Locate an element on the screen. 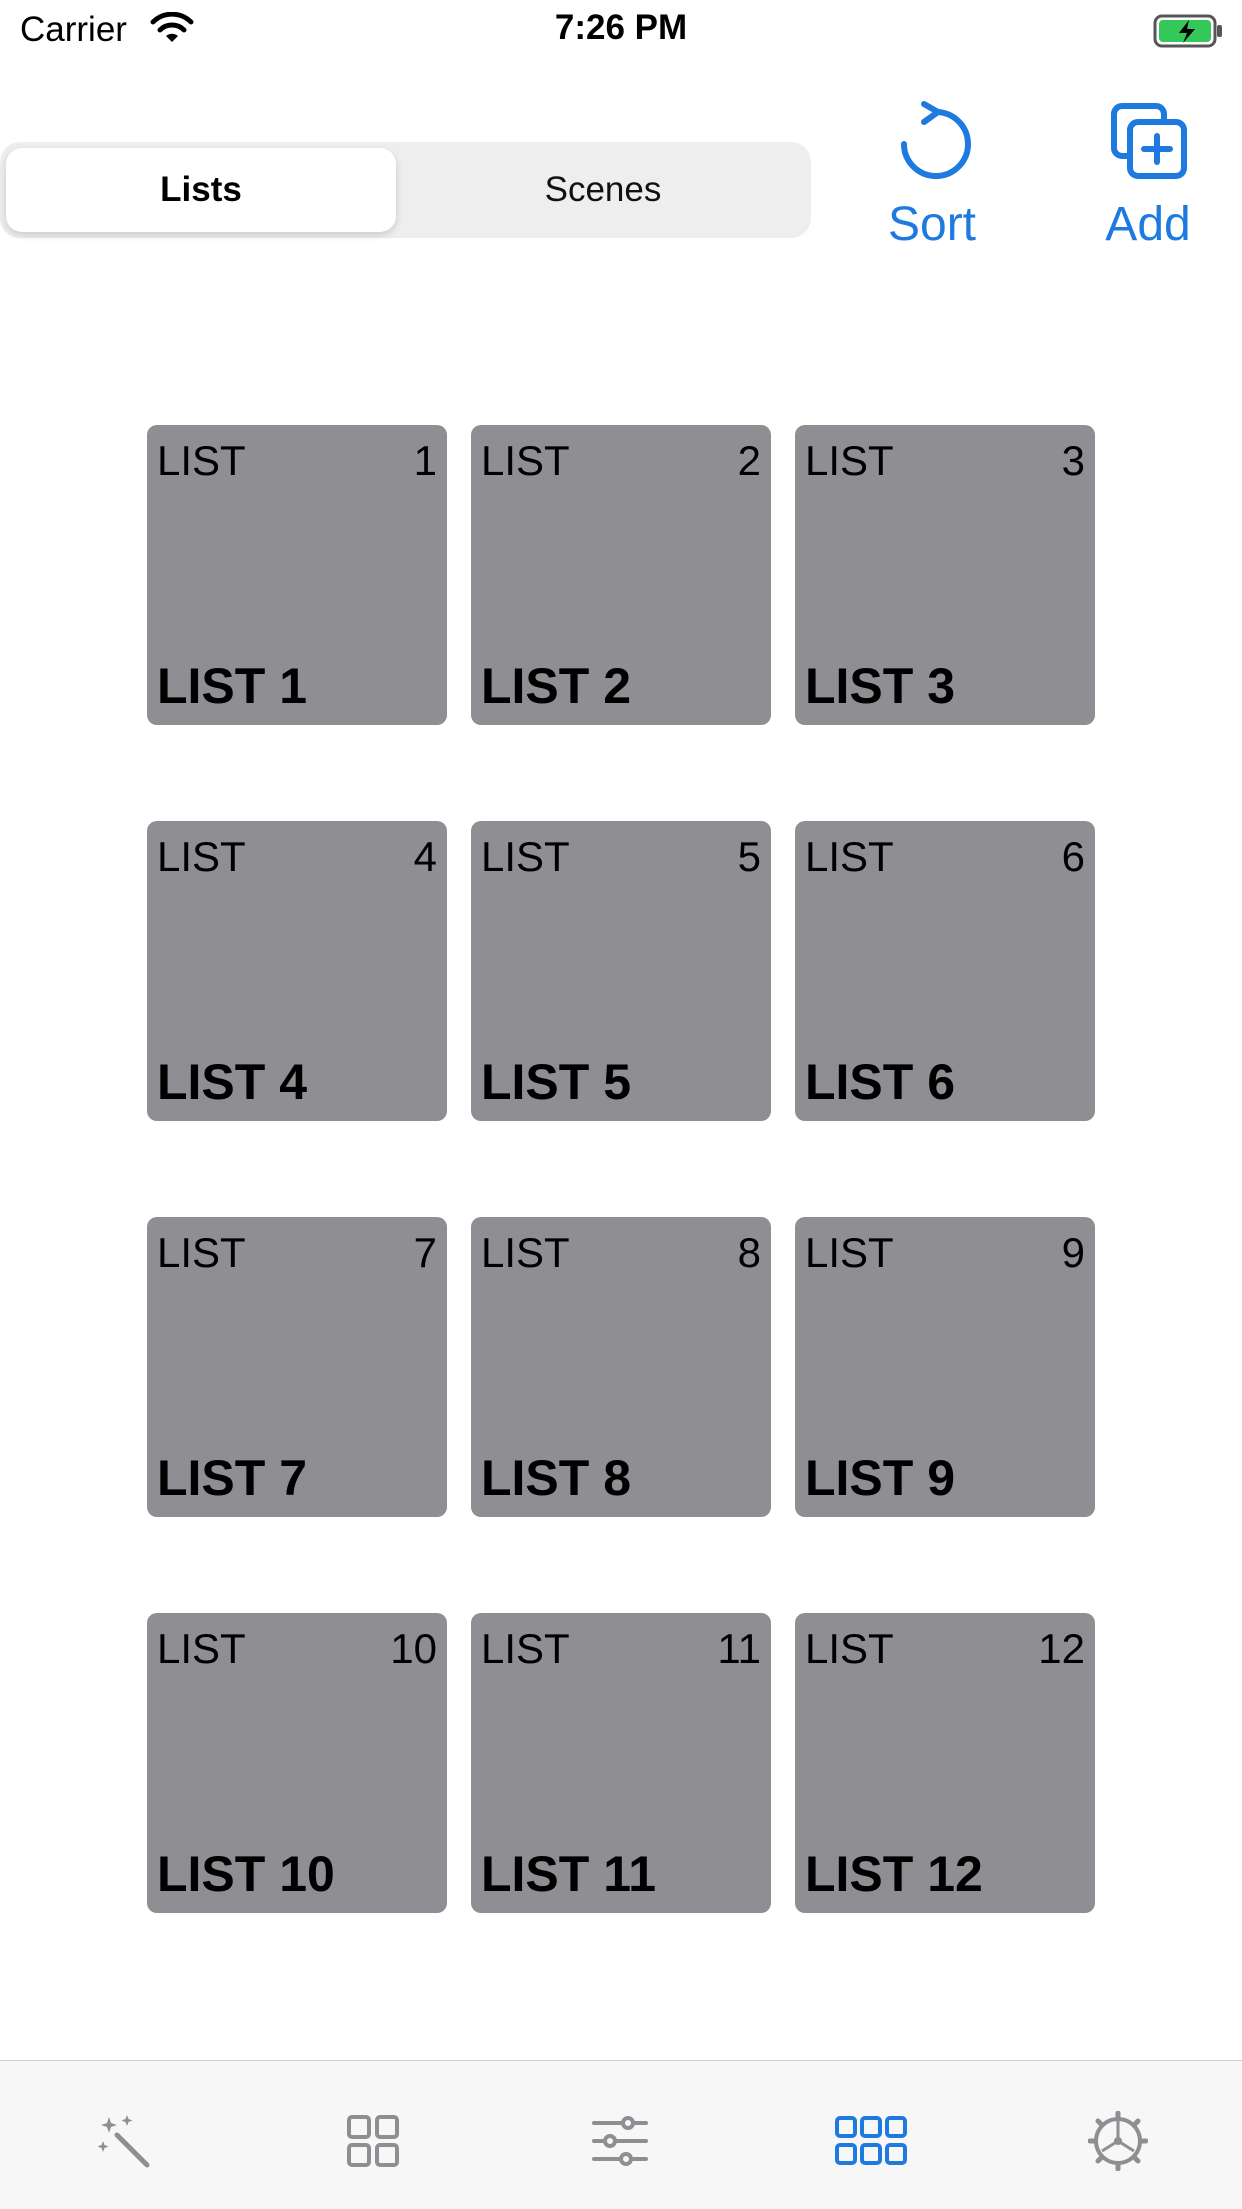 The width and height of the screenshot is (1242, 2209). list-tile: LIST 9 LIST 9 is located at coordinates (945, 1367).